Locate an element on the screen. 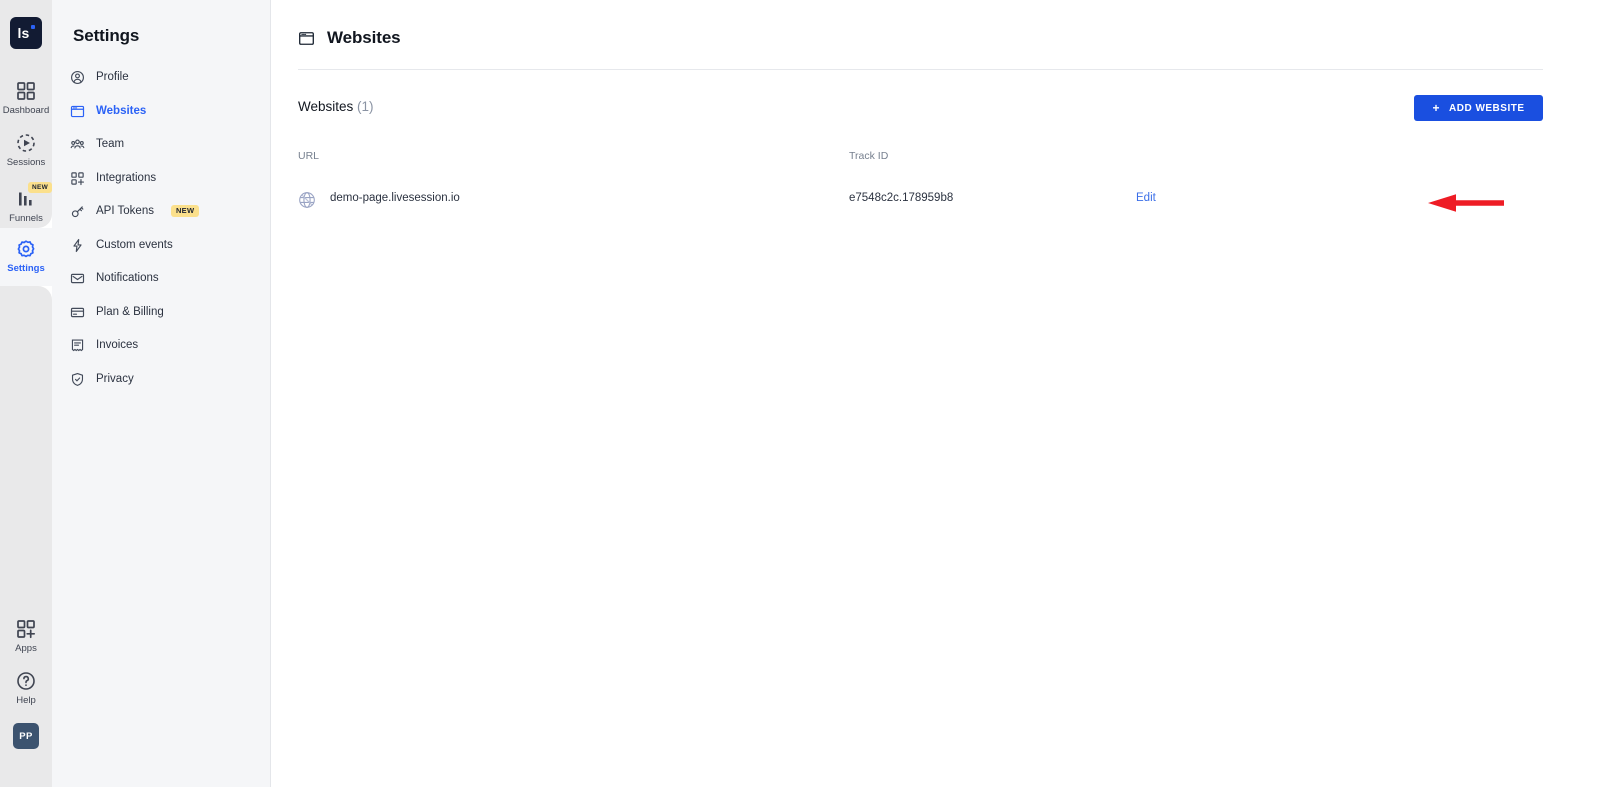  sidebar-item-profile: Profile is located at coordinates (165, 77).